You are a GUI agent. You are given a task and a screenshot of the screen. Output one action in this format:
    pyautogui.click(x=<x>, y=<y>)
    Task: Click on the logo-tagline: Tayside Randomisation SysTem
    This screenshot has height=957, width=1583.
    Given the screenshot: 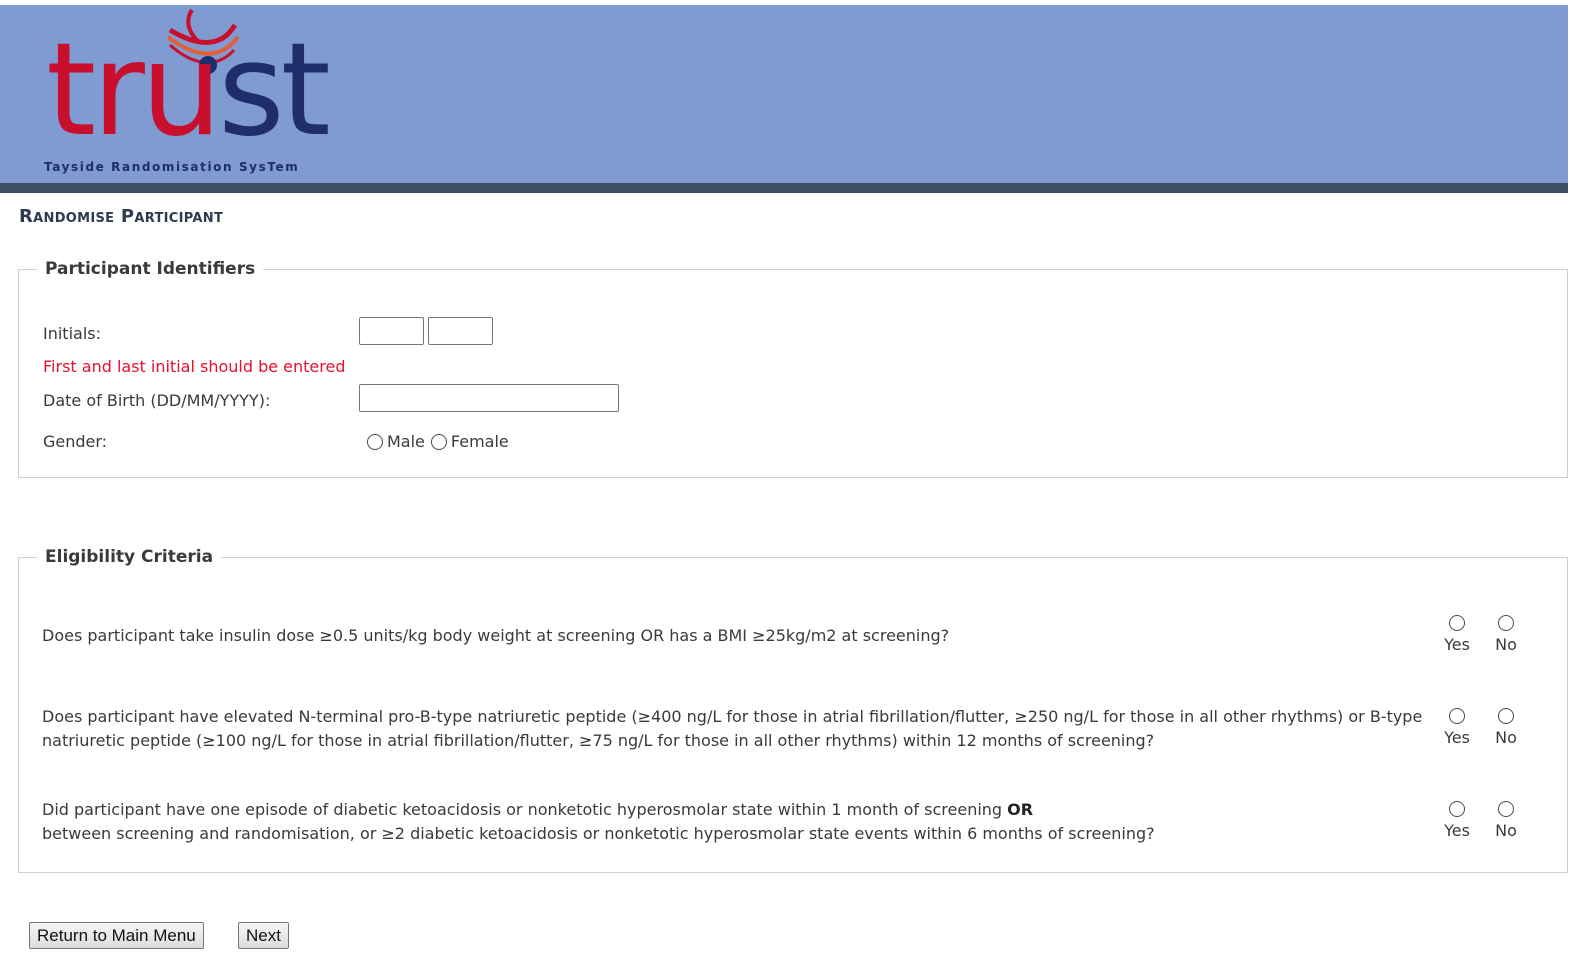 What is the action you would take?
    pyautogui.click(x=172, y=167)
    